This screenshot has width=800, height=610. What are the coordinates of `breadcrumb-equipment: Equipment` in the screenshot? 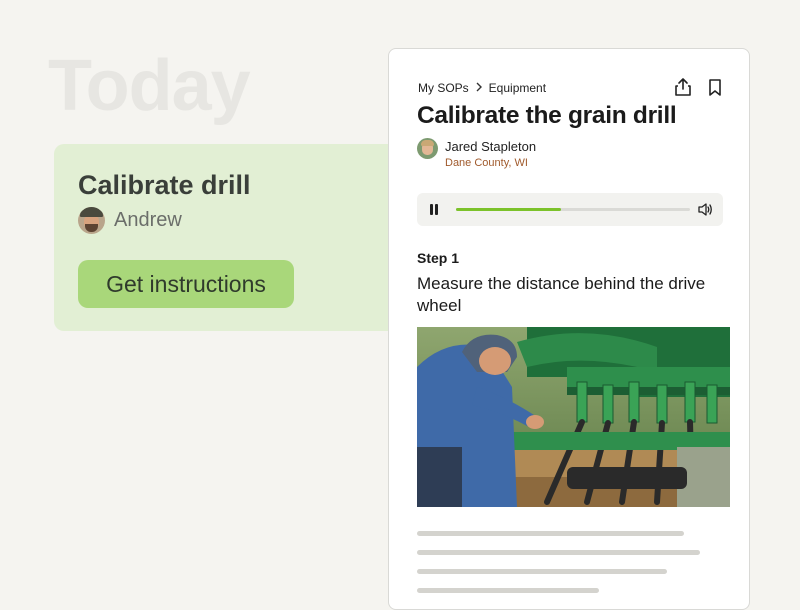 It's located at (517, 88).